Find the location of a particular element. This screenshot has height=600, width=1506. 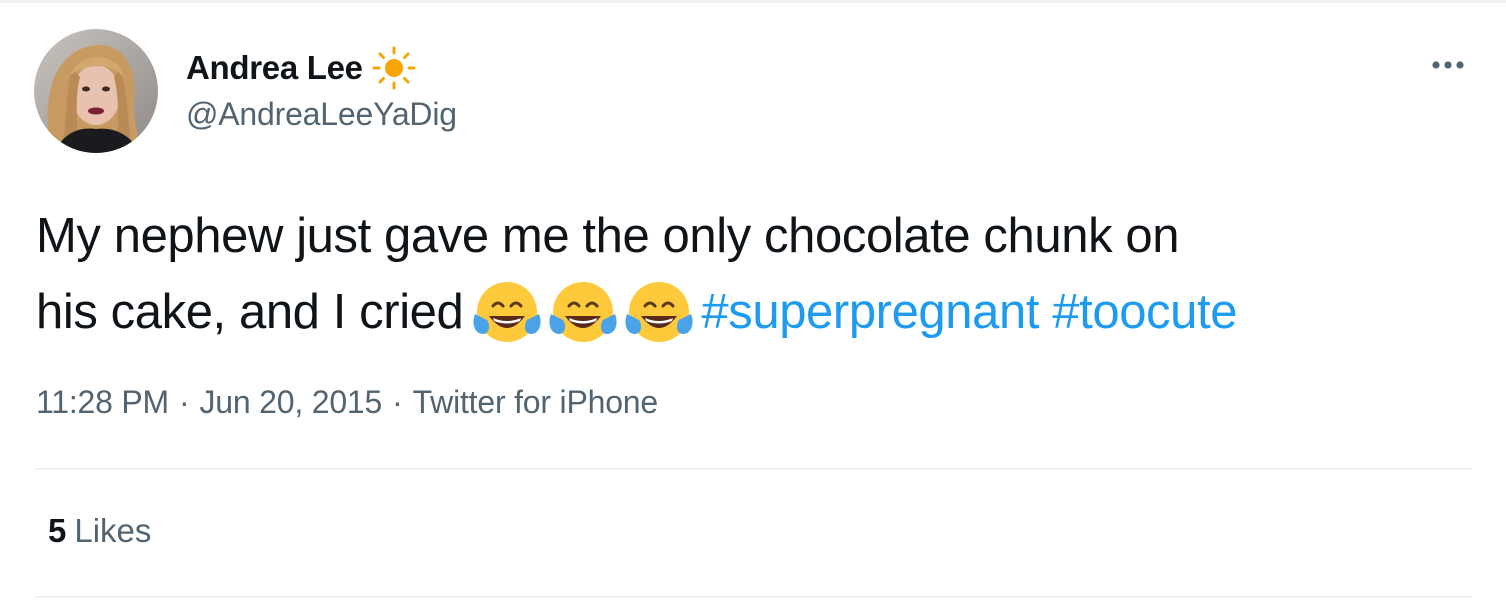

tweet-date: Jun 20, 2015 is located at coordinates (290, 402).